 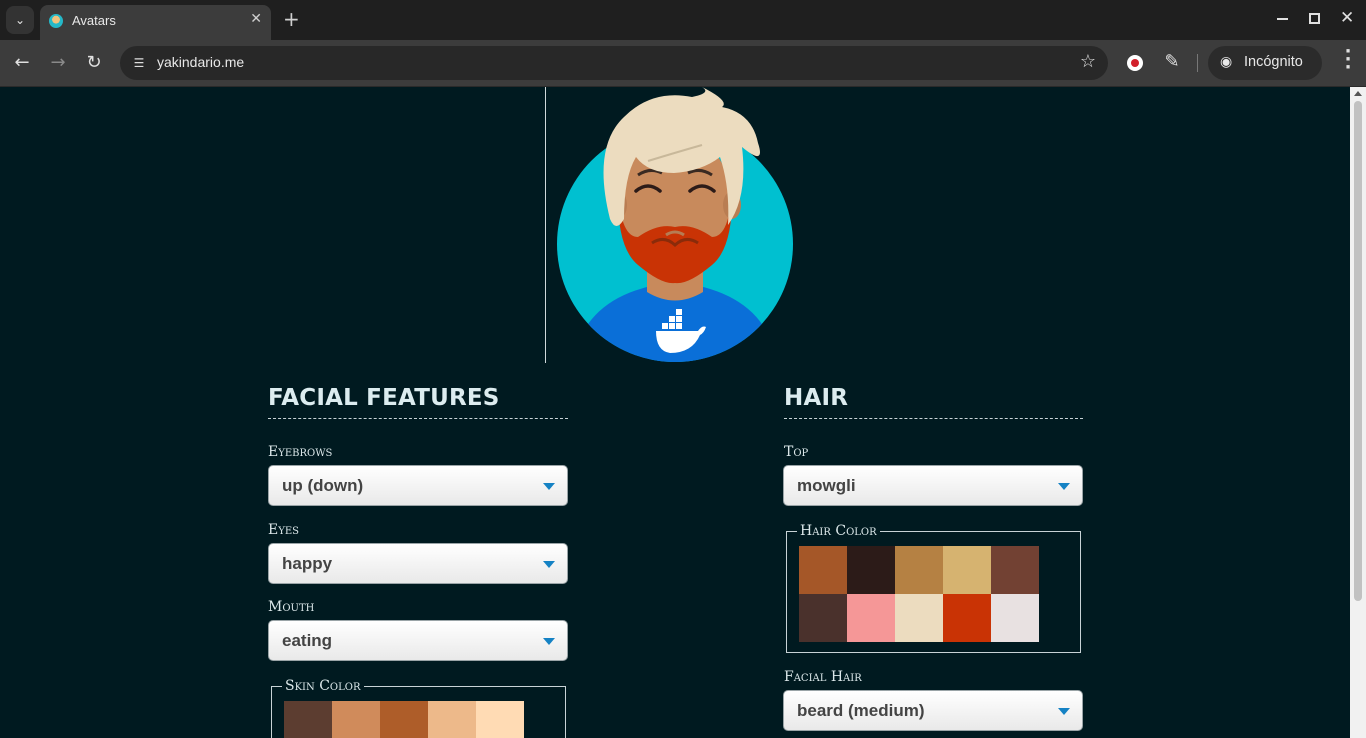 I want to click on incognito-button: ◉ Incógnito, so click(x=1265, y=63).